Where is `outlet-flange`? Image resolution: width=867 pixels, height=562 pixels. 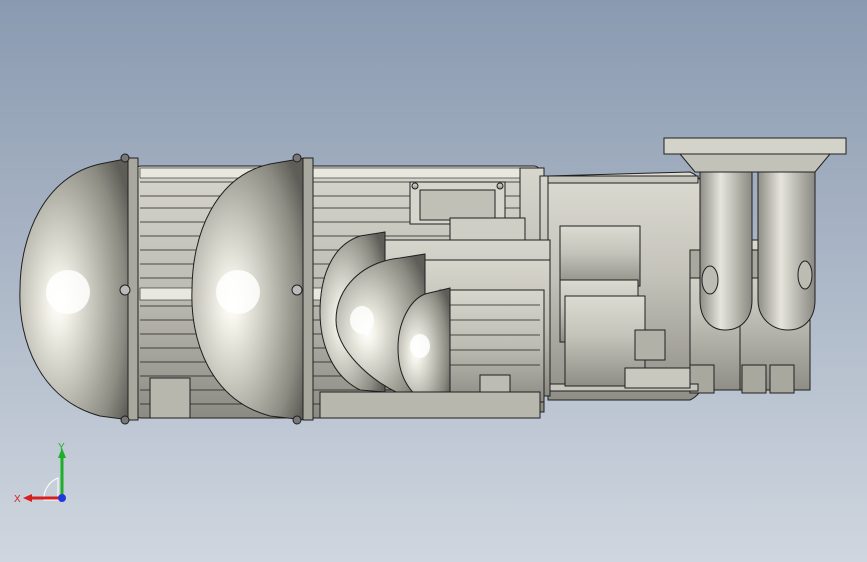
outlet-flange is located at coordinates (755, 155).